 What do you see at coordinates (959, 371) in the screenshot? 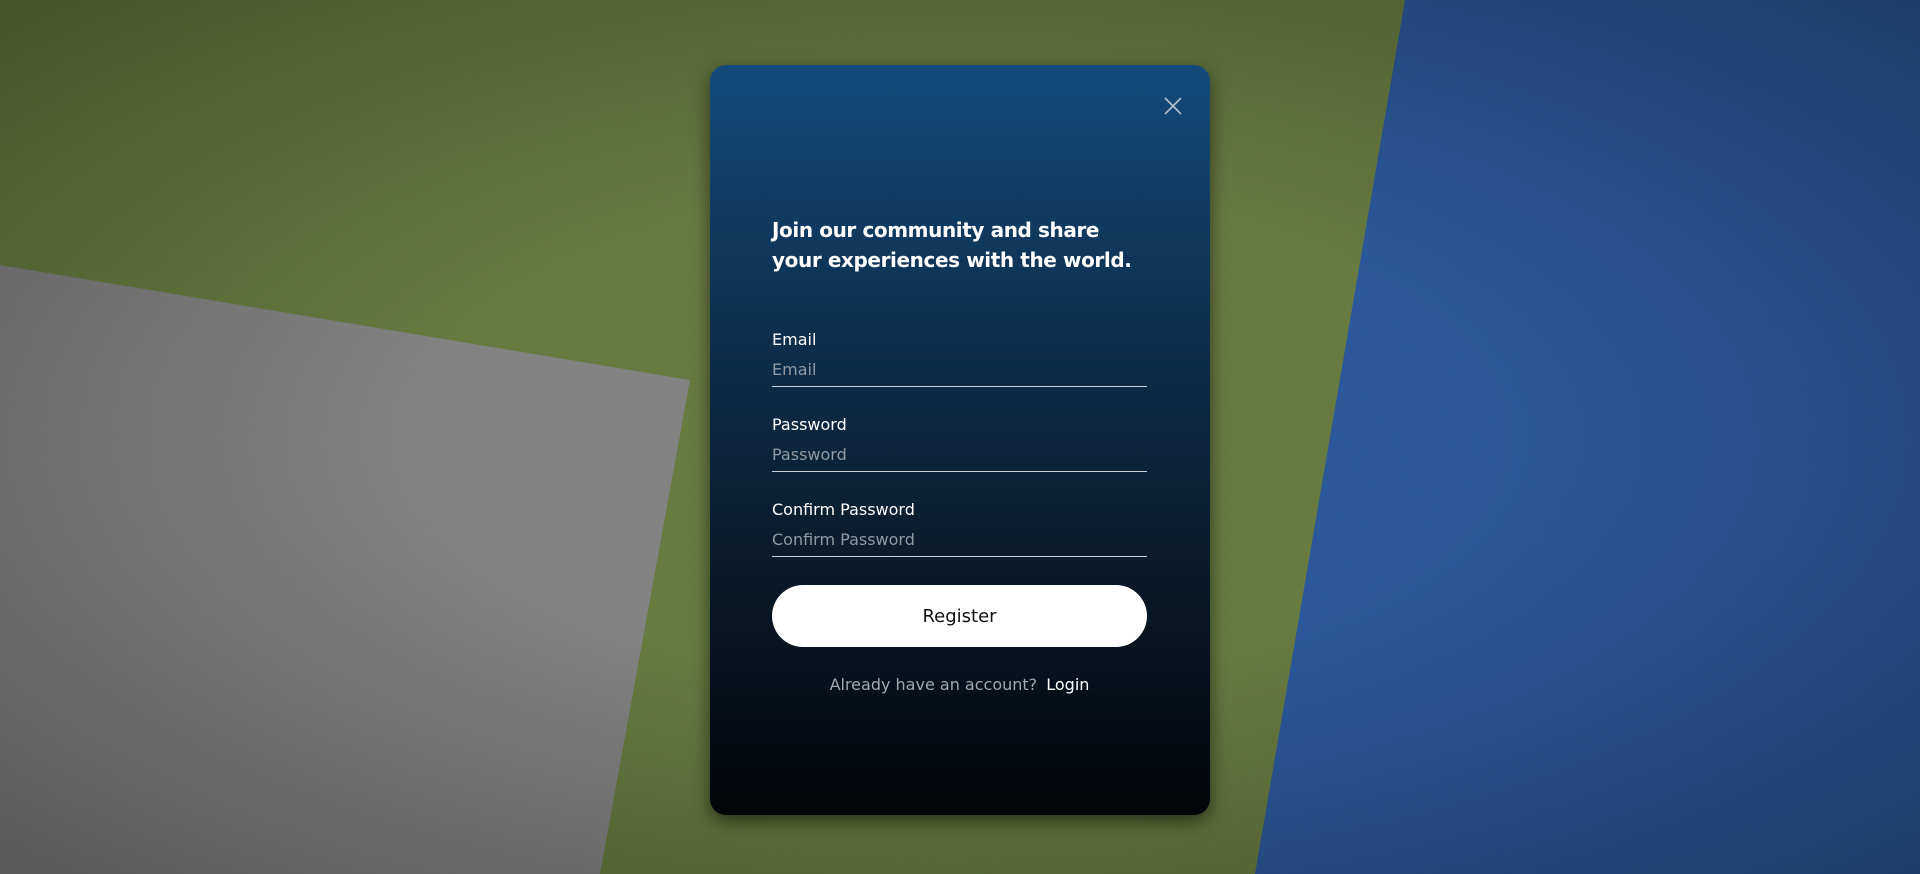
I see `email-input` at bounding box center [959, 371].